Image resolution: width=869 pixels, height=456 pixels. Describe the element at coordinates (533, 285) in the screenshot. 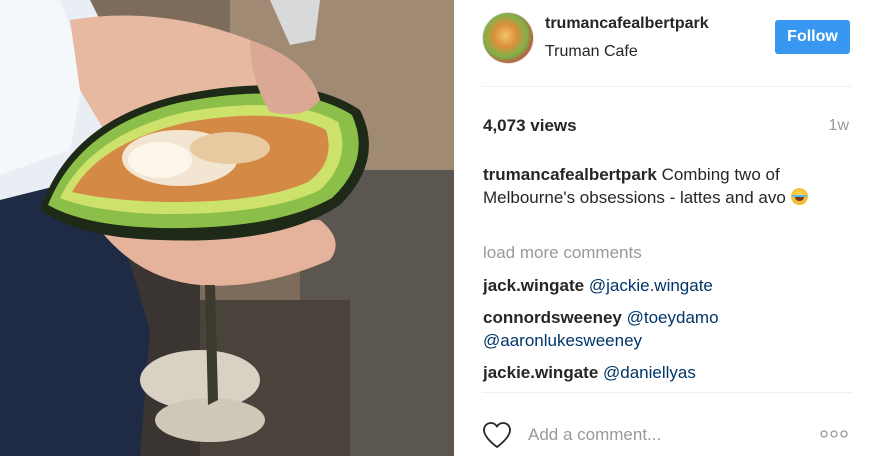

I see `comment-username: jack.wingate` at that location.